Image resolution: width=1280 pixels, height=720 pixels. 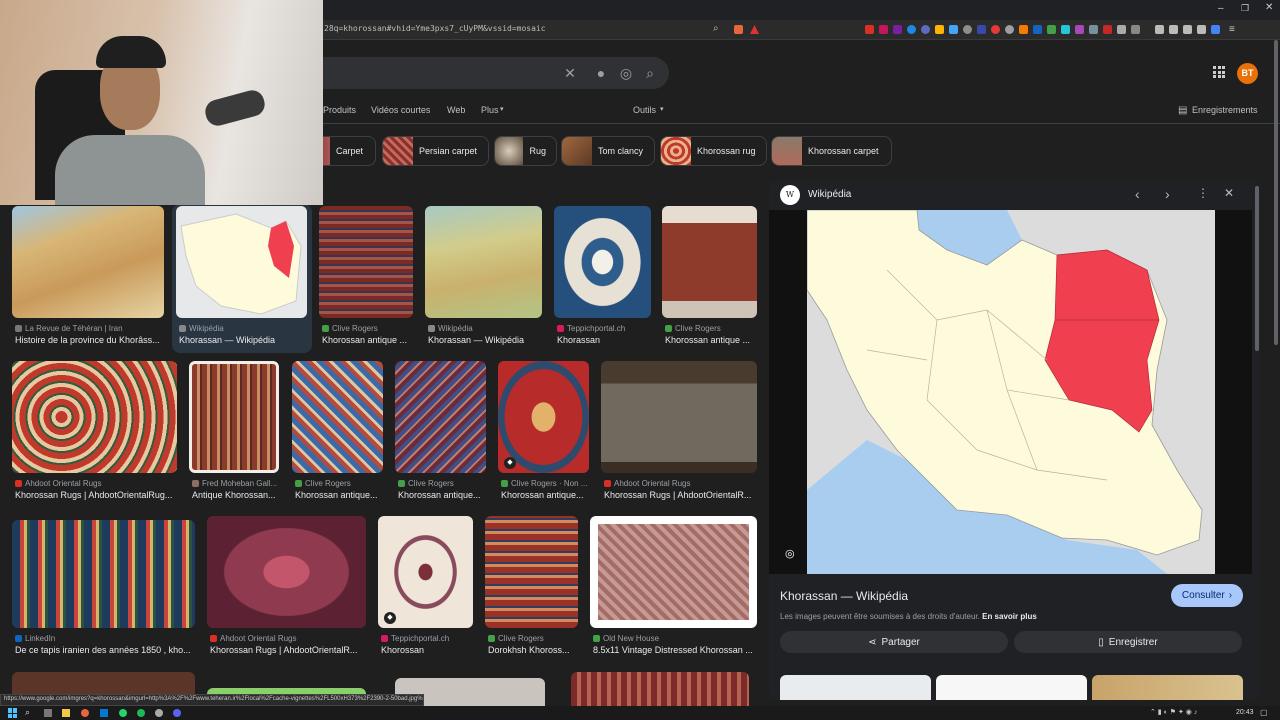 What do you see at coordinates (490, 110) in the screenshot?
I see `tab-more: Plus` at bounding box center [490, 110].